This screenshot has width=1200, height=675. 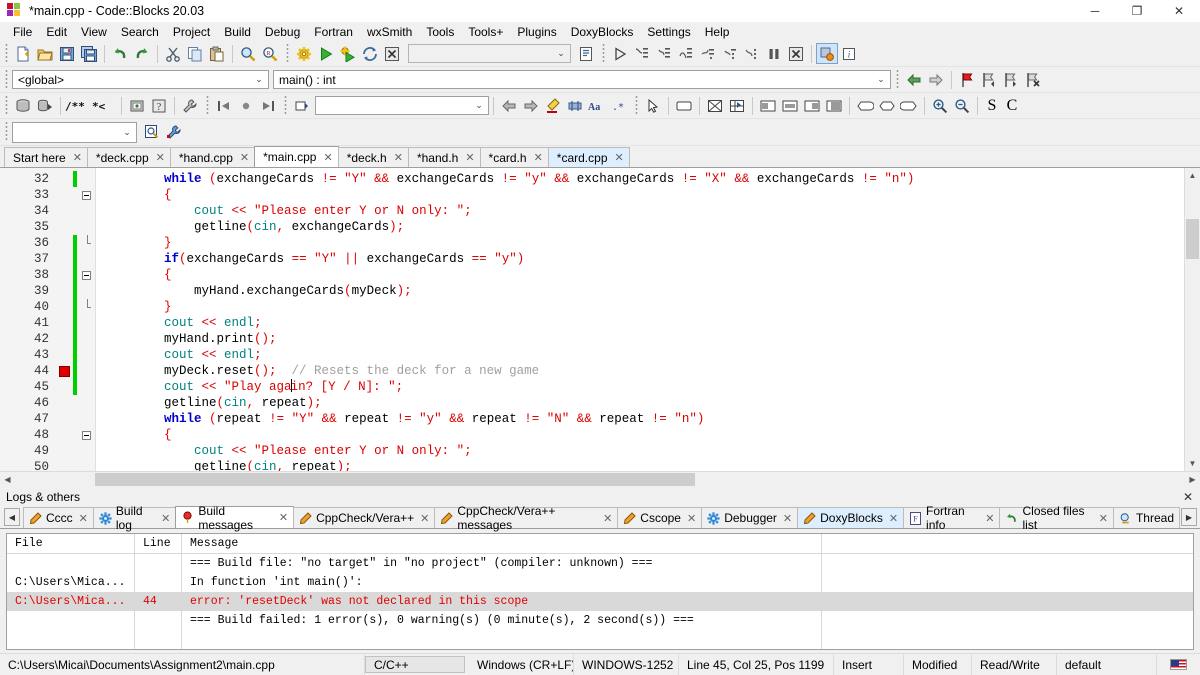 What do you see at coordinates (582, 79) in the screenshot?
I see `function-combo: main() : int ⌄` at bounding box center [582, 79].